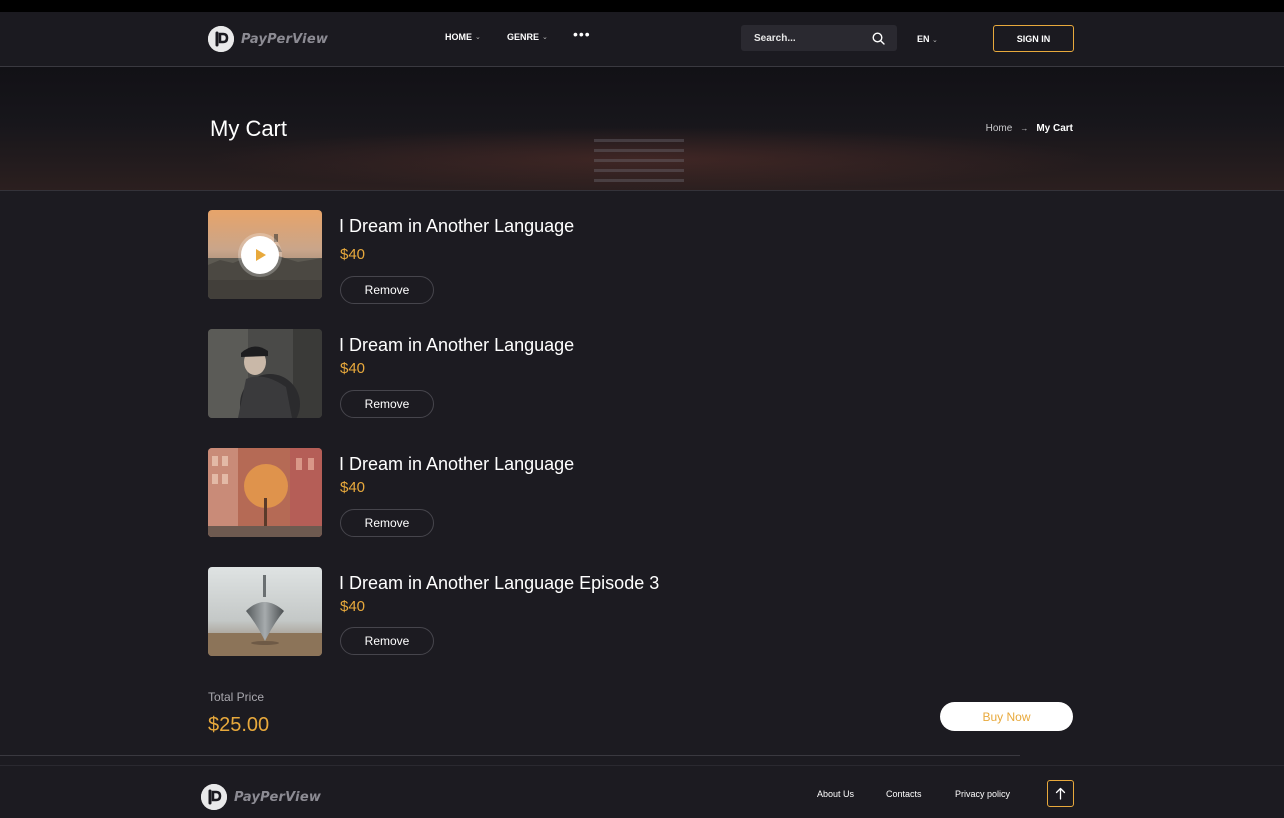 The image size is (1284, 818). I want to click on footer-link-privacy: Privacy policy, so click(982, 794).